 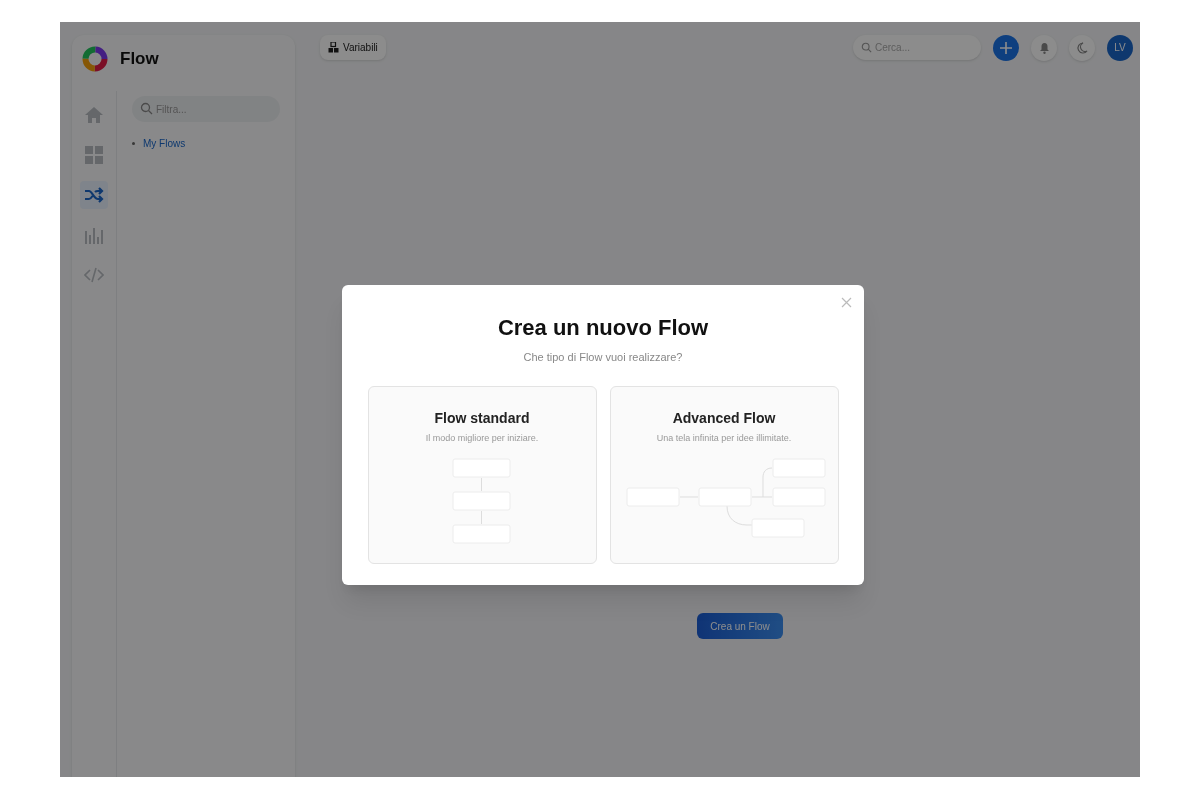 I want to click on card-title: Flow standard, so click(x=482, y=418).